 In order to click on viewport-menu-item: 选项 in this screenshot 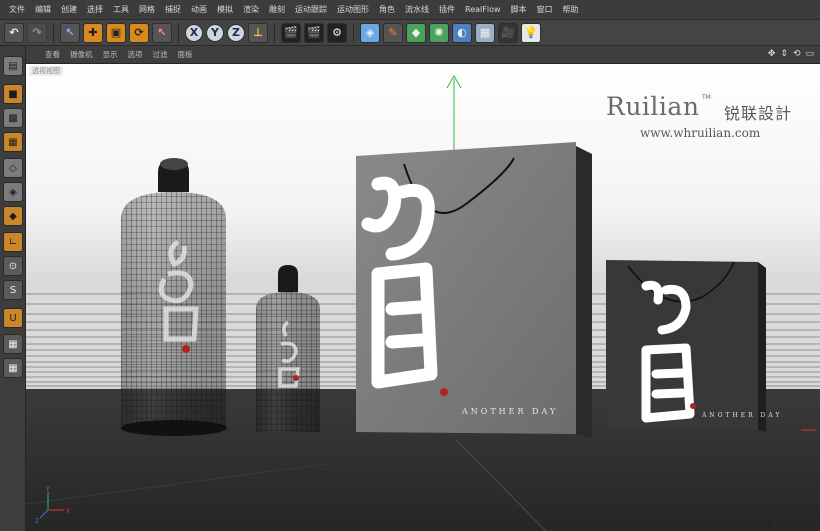, I will do `click(135, 54)`.